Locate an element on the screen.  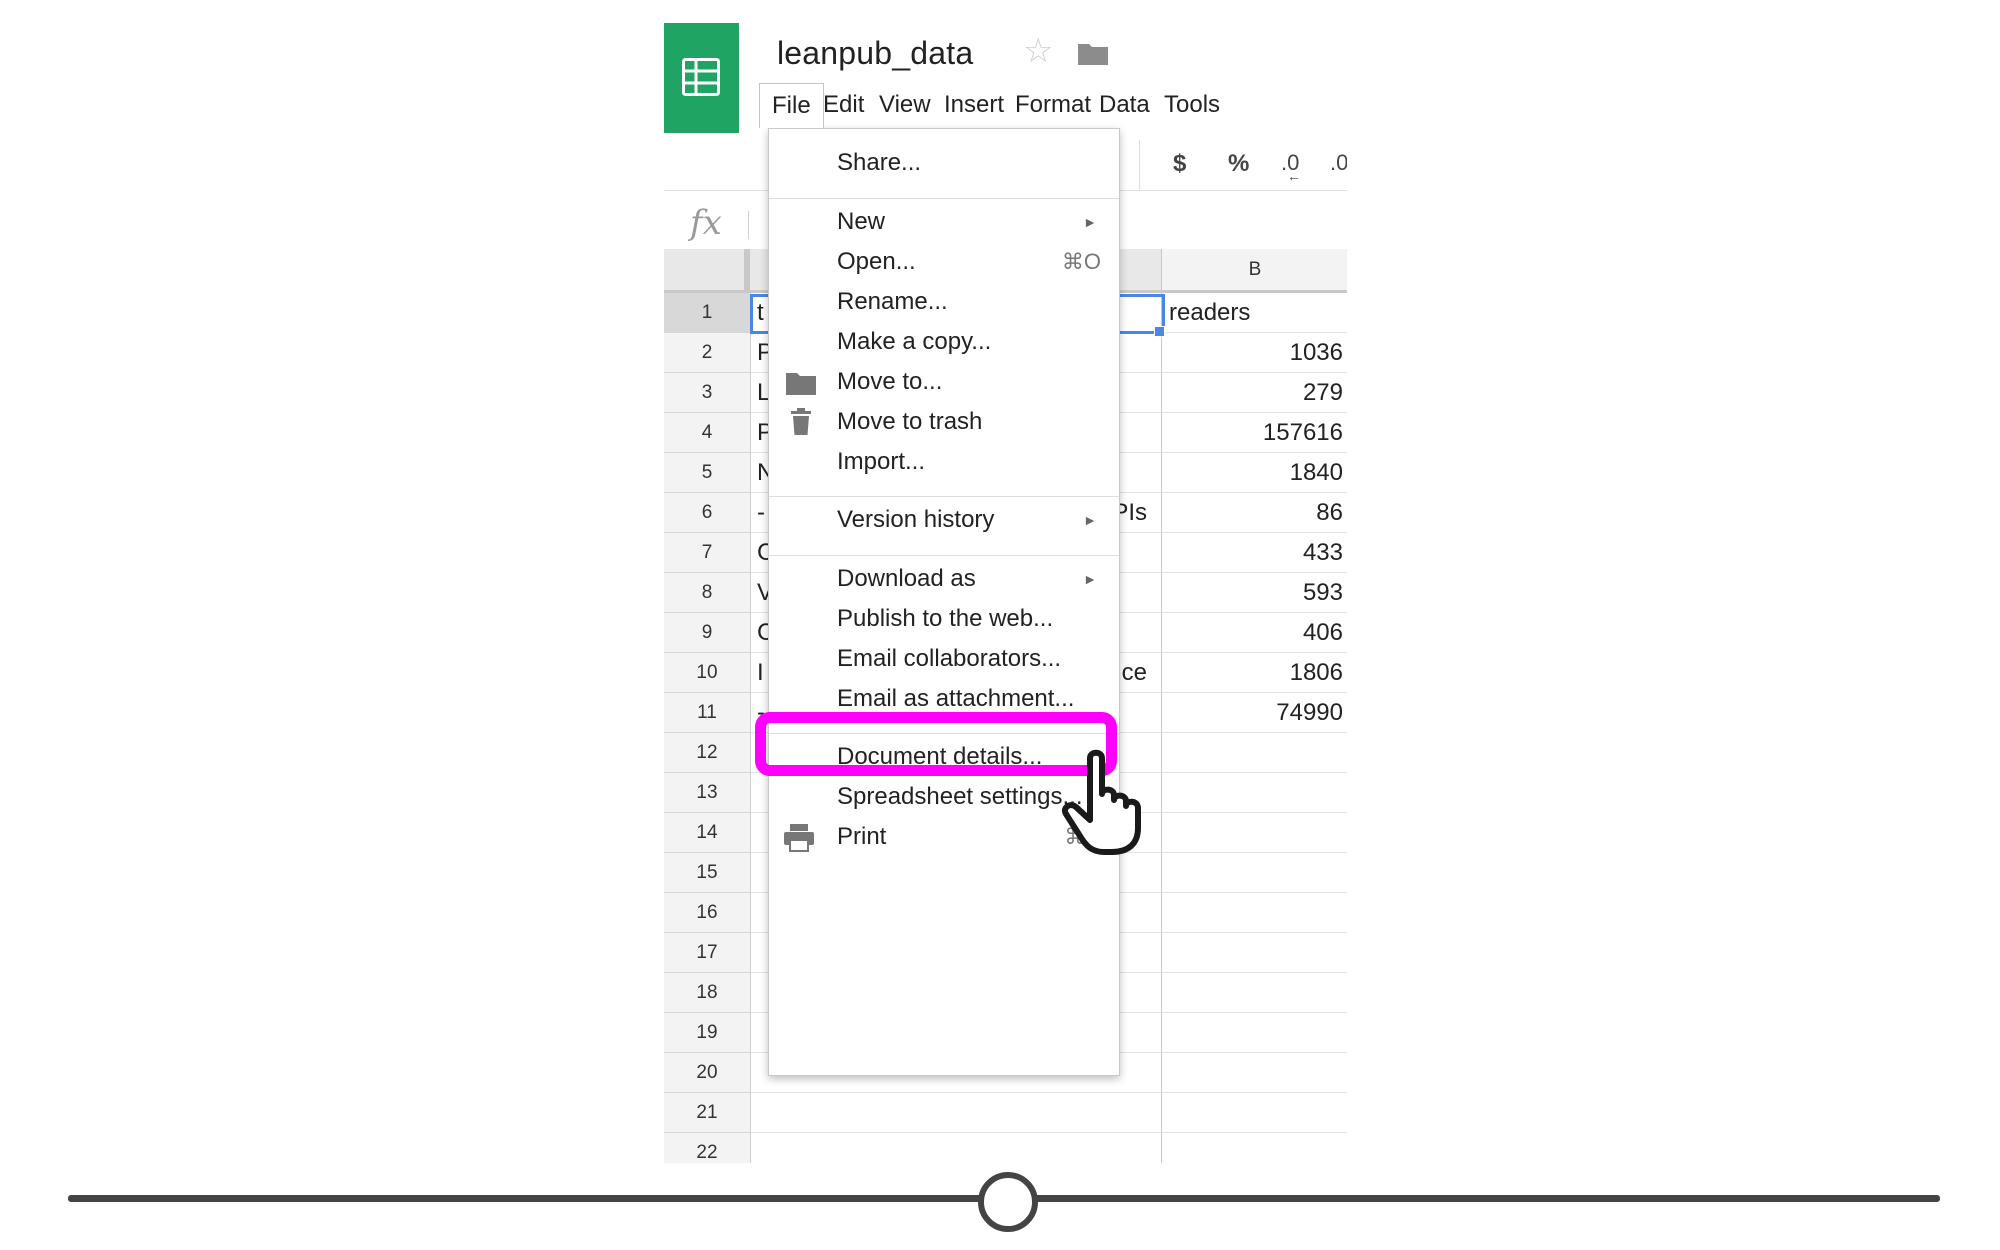
row-header: 20 is located at coordinates (707, 1073).